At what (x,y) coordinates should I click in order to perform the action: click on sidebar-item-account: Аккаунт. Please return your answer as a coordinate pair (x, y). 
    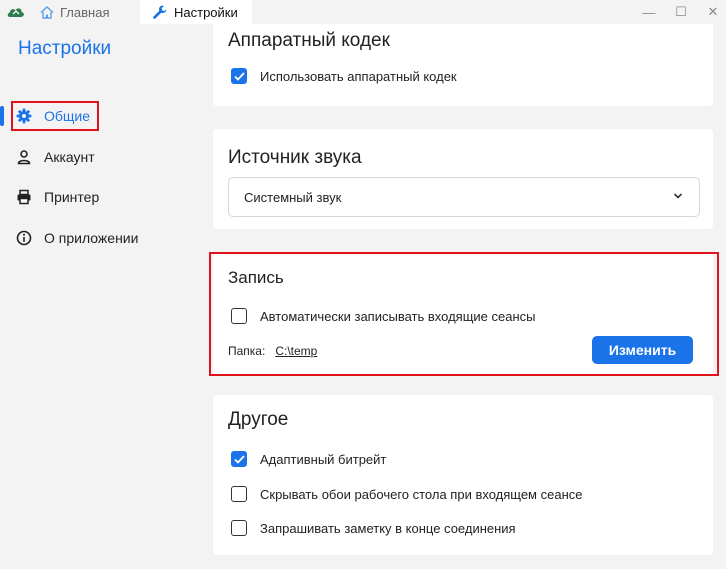
    Looking at the image, I should click on (96, 157).